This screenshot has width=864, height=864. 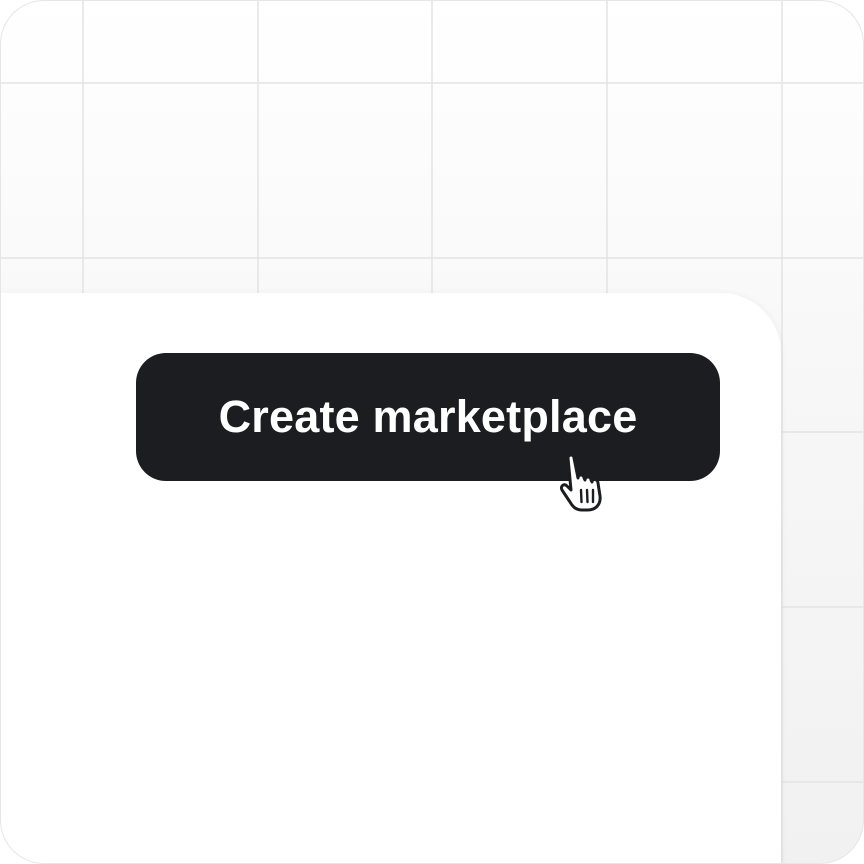 What do you see at coordinates (581, 482) in the screenshot?
I see `hand-pointer-icon` at bounding box center [581, 482].